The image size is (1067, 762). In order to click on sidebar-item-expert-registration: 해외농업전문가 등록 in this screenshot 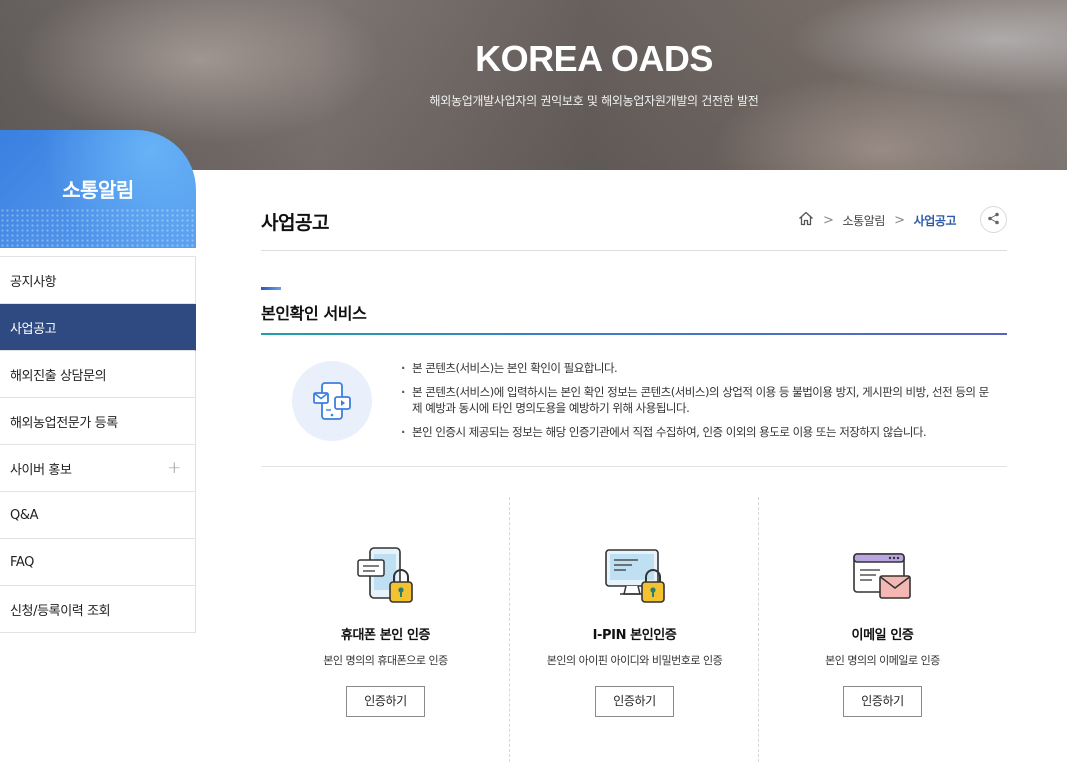, I will do `click(98, 421)`.